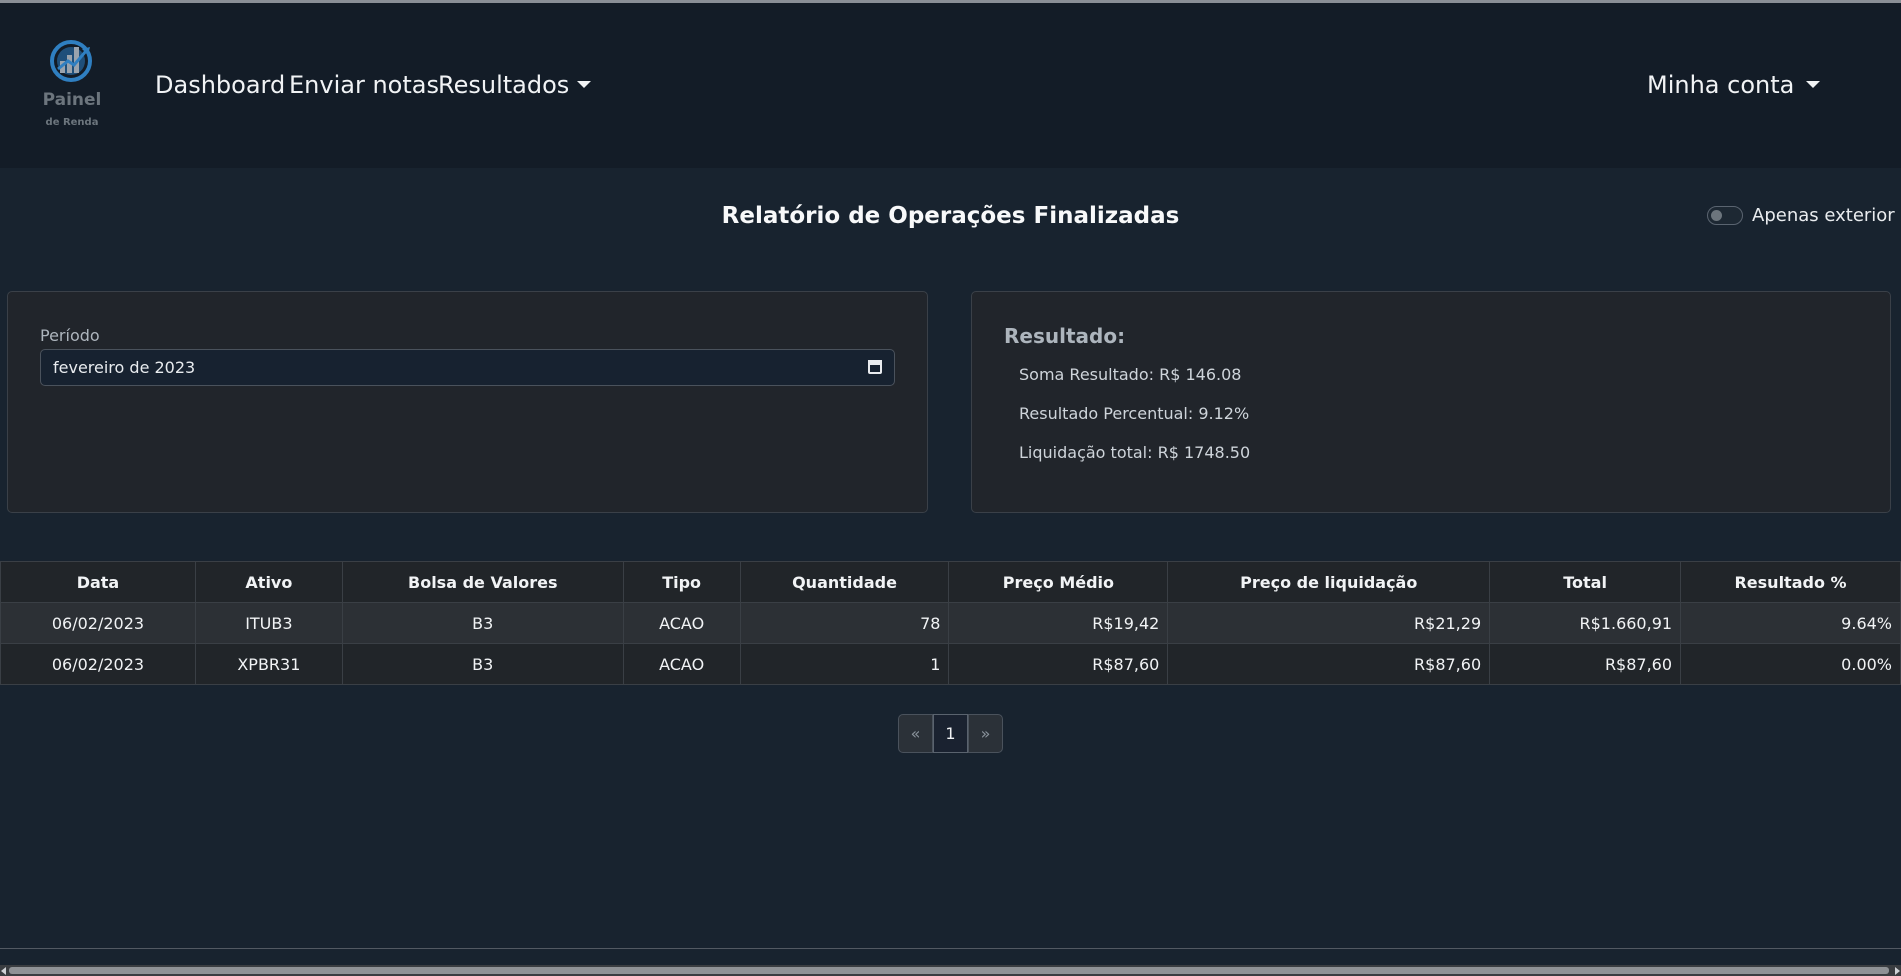 The height and width of the screenshot is (976, 1901). Describe the element at coordinates (72, 84) in the screenshot. I see `bar-chart-globe-logo-icon: Painel de Renda` at that location.